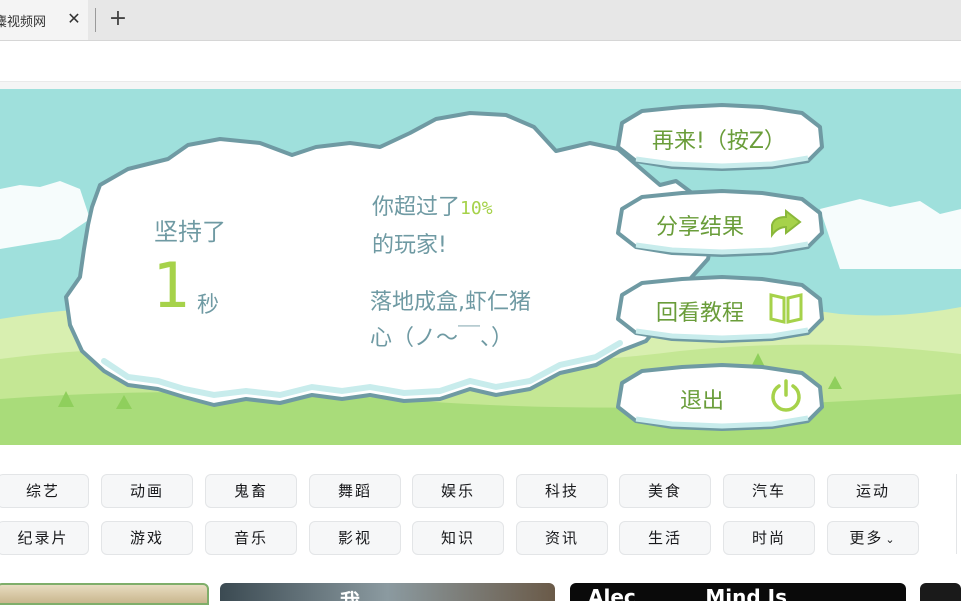 The width and height of the screenshot is (961, 605). I want to click on beat-suffix: 的玩家!, so click(409, 245).